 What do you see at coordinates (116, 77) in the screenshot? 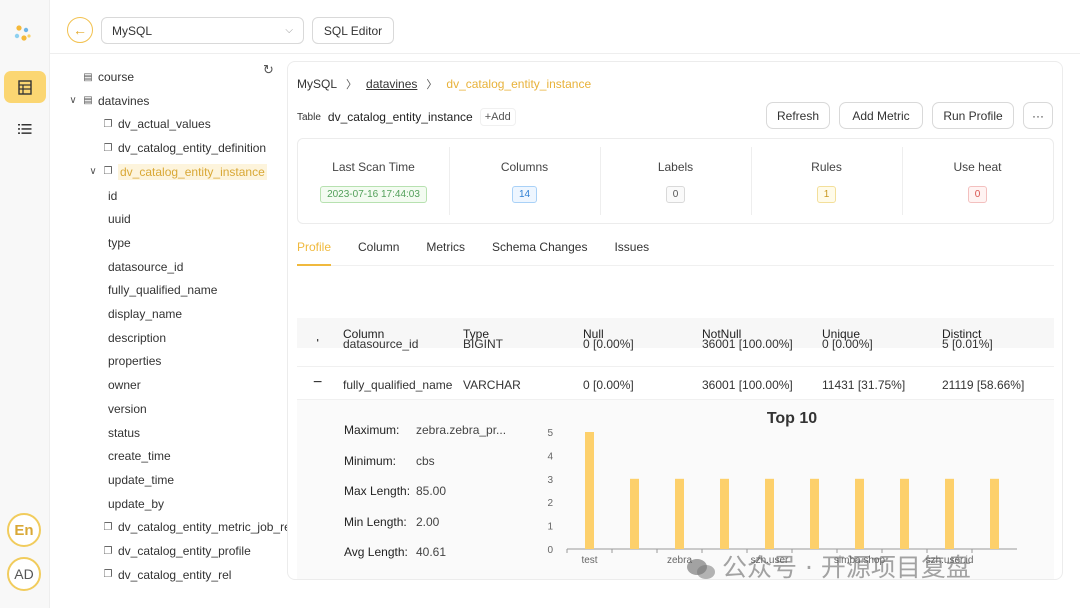
I see `tree-item-label: course` at bounding box center [116, 77].